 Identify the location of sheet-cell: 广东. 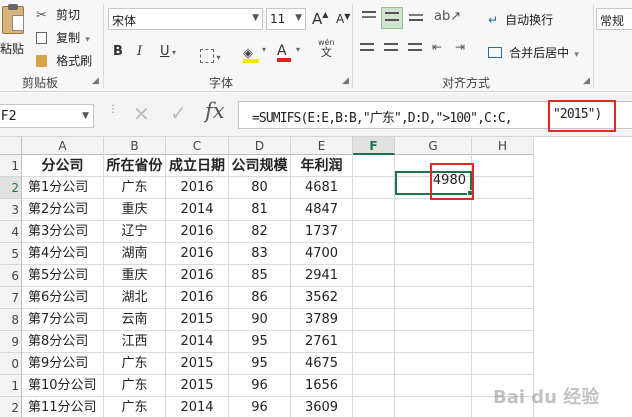
(135, 386).